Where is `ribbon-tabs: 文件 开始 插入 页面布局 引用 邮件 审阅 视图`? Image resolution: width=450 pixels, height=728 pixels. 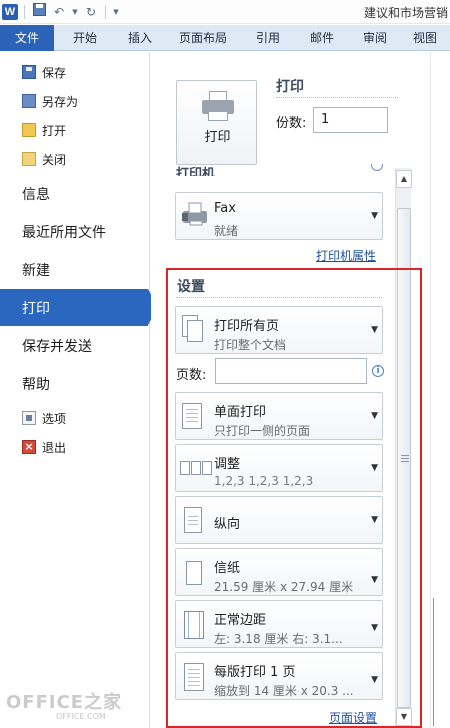 ribbon-tabs: 文件 开始 插入 页面布局 引用 邮件 审阅 视图 is located at coordinates (225, 38).